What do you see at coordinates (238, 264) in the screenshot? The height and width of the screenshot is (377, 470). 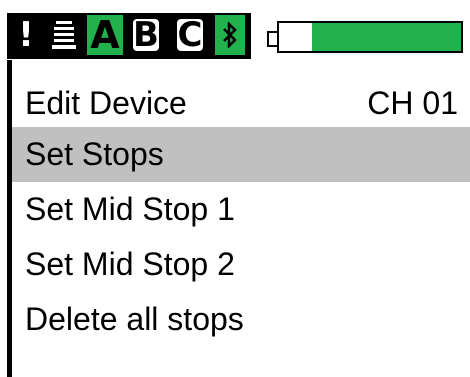 I see `menu-item-set-mid-stop-2: Set Mid Stop 2` at bounding box center [238, 264].